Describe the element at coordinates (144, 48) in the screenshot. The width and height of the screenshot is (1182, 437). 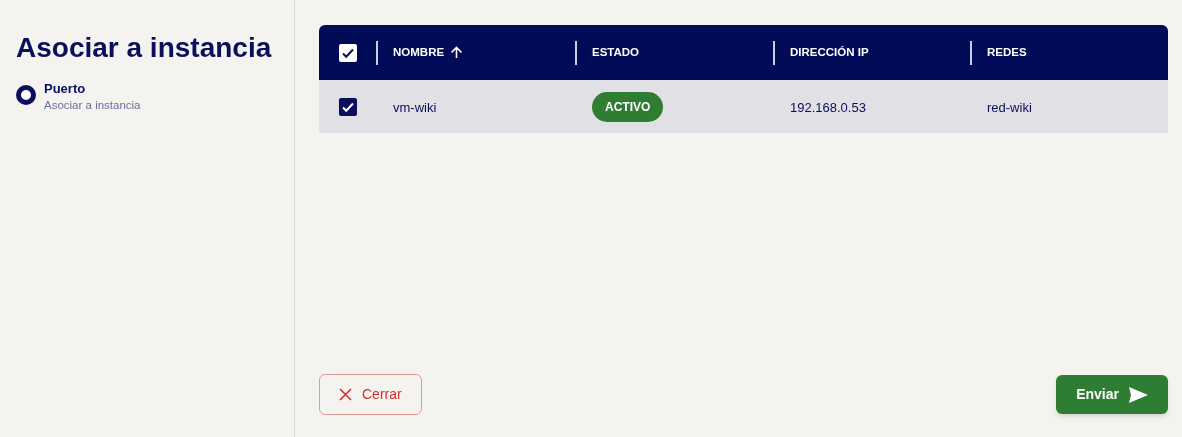
I see `page-title: Asociar a instancia` at that location.